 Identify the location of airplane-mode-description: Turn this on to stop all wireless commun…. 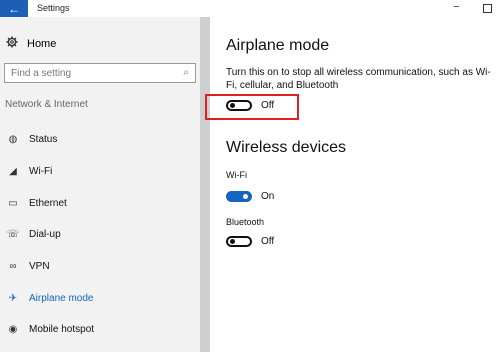
(358, 79).